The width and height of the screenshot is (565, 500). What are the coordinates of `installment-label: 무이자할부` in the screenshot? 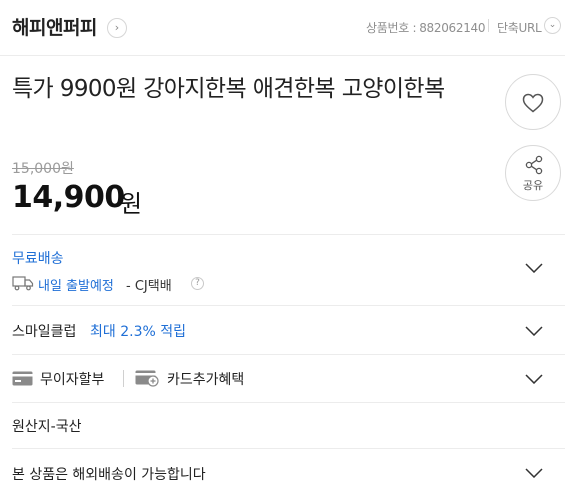 It's located at (72, 380).